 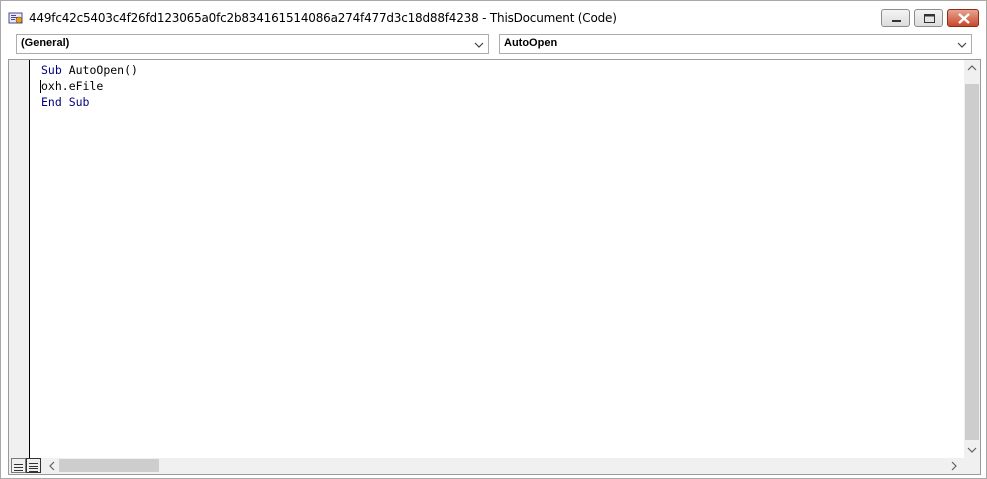 I want to click on code-keyword: End Sub, so click(x=65, y=102).